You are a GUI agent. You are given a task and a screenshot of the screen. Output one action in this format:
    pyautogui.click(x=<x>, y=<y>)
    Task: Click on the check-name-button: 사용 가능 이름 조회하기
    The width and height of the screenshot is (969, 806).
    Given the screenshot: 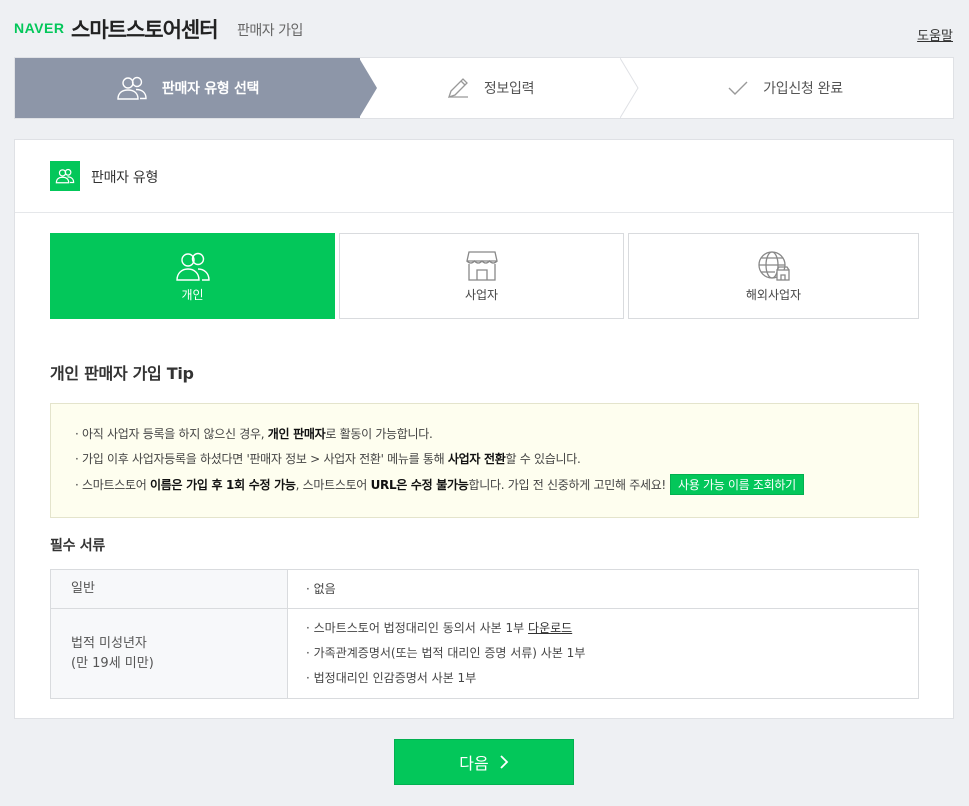 What is the action you would take?
    pyautogui.click(x=736, y=484)
    